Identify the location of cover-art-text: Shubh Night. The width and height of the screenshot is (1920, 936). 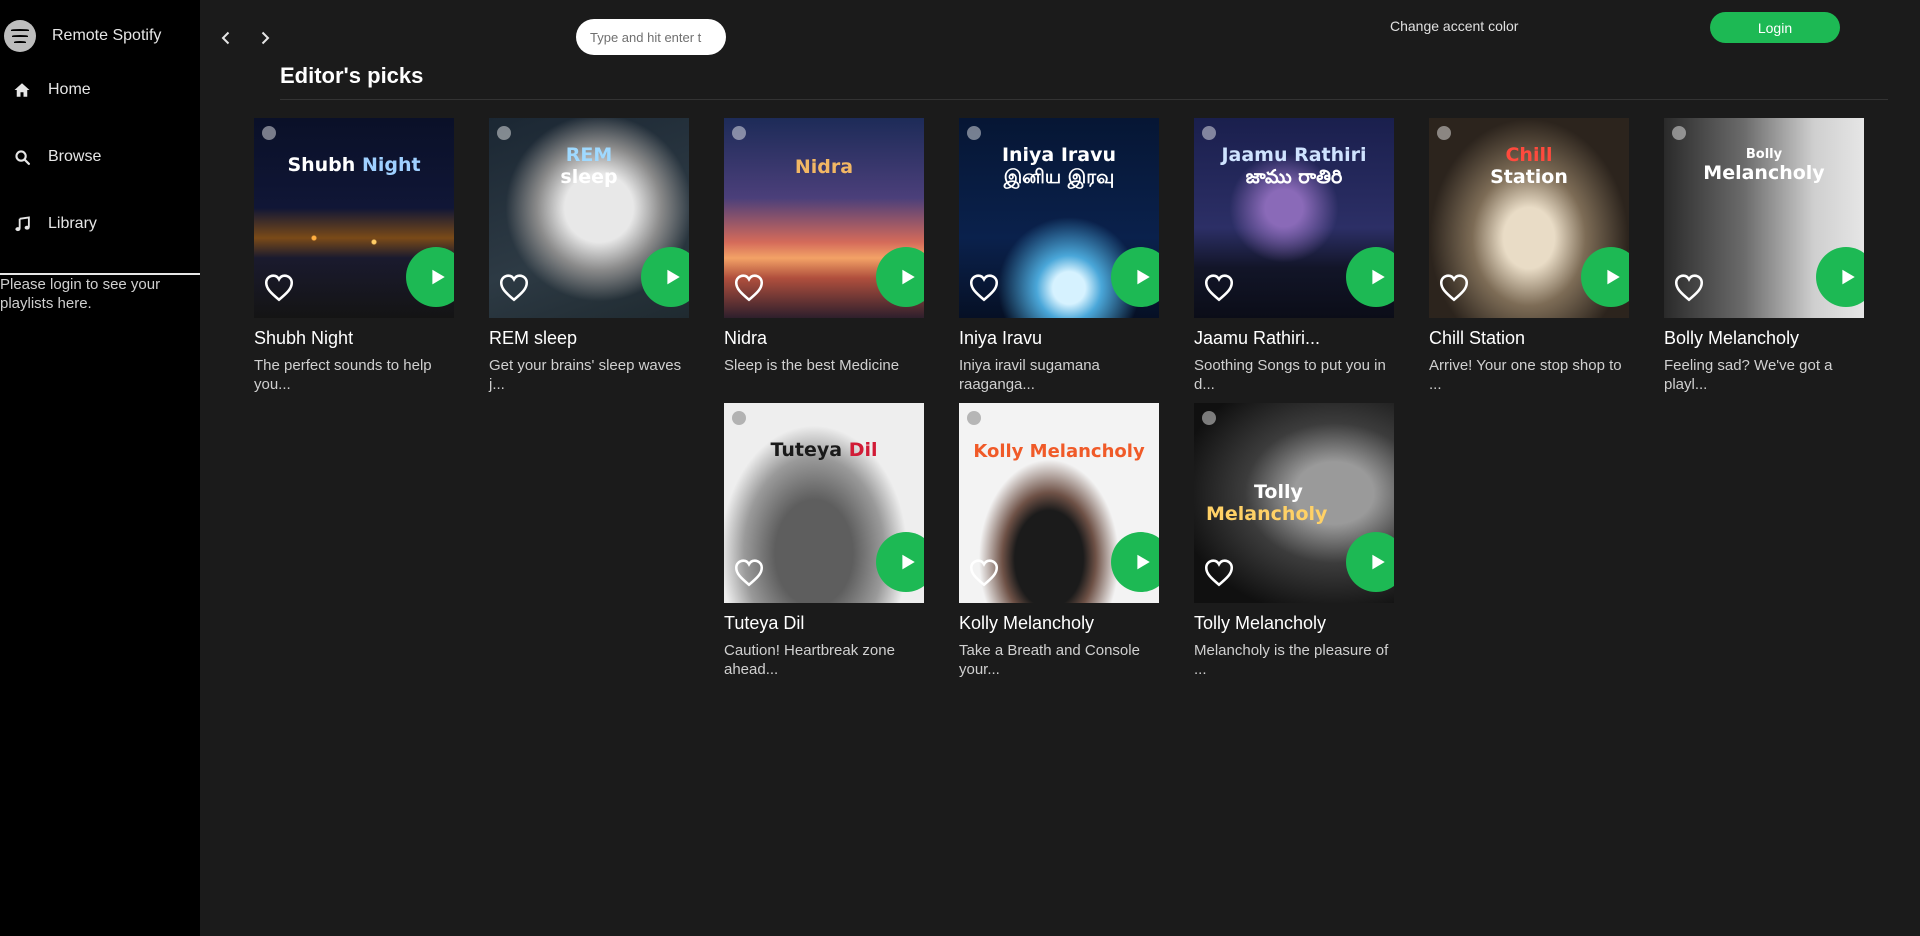
(354, 165).